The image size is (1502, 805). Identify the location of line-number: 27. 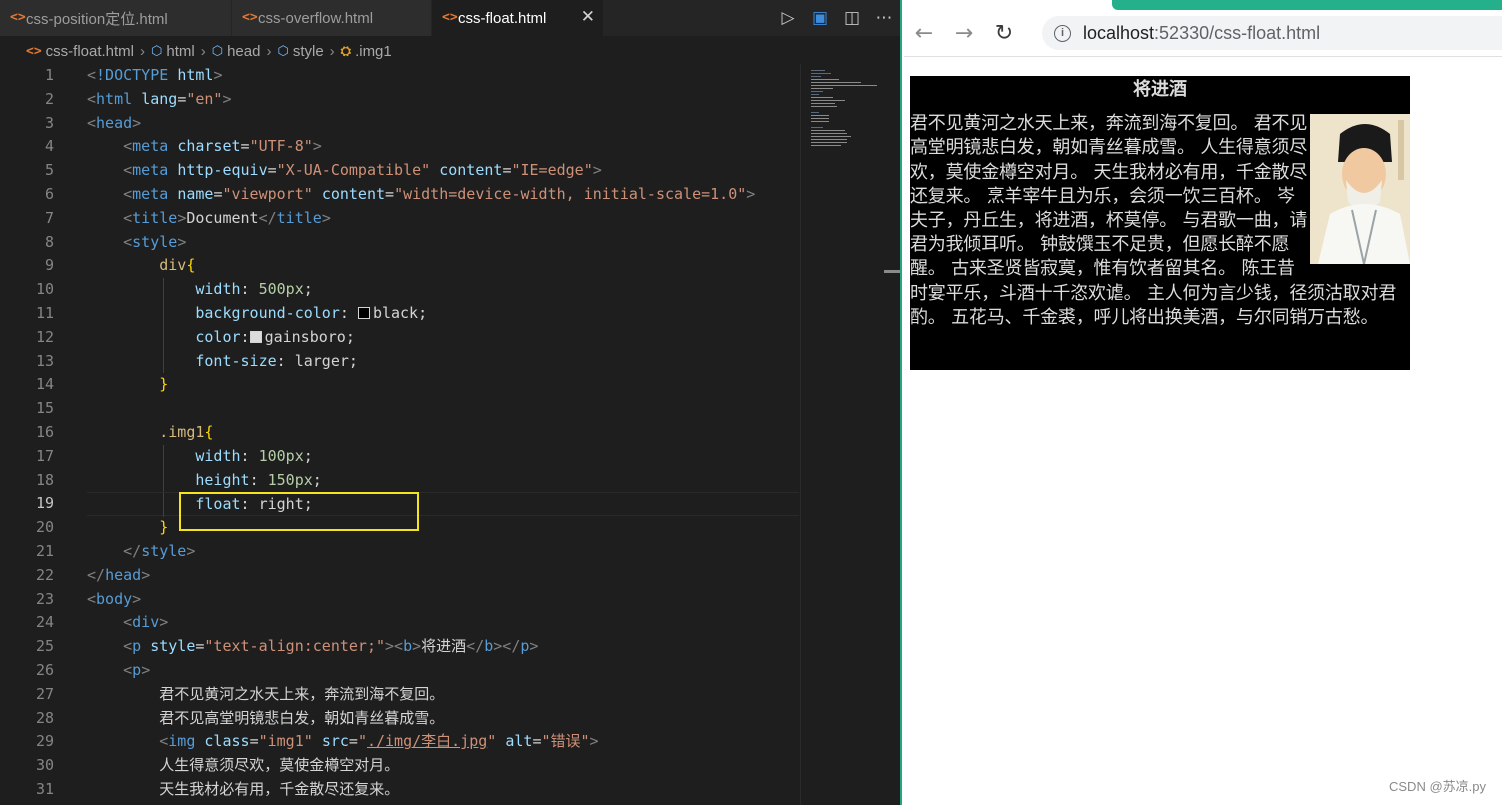
(44, 693).